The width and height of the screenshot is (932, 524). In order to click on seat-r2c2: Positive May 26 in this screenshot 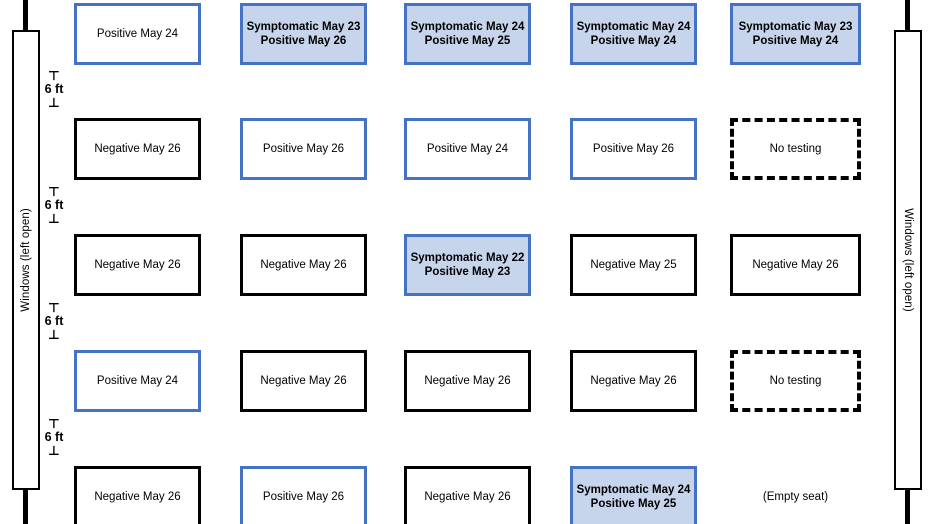, I will do `click(303, 149)`.